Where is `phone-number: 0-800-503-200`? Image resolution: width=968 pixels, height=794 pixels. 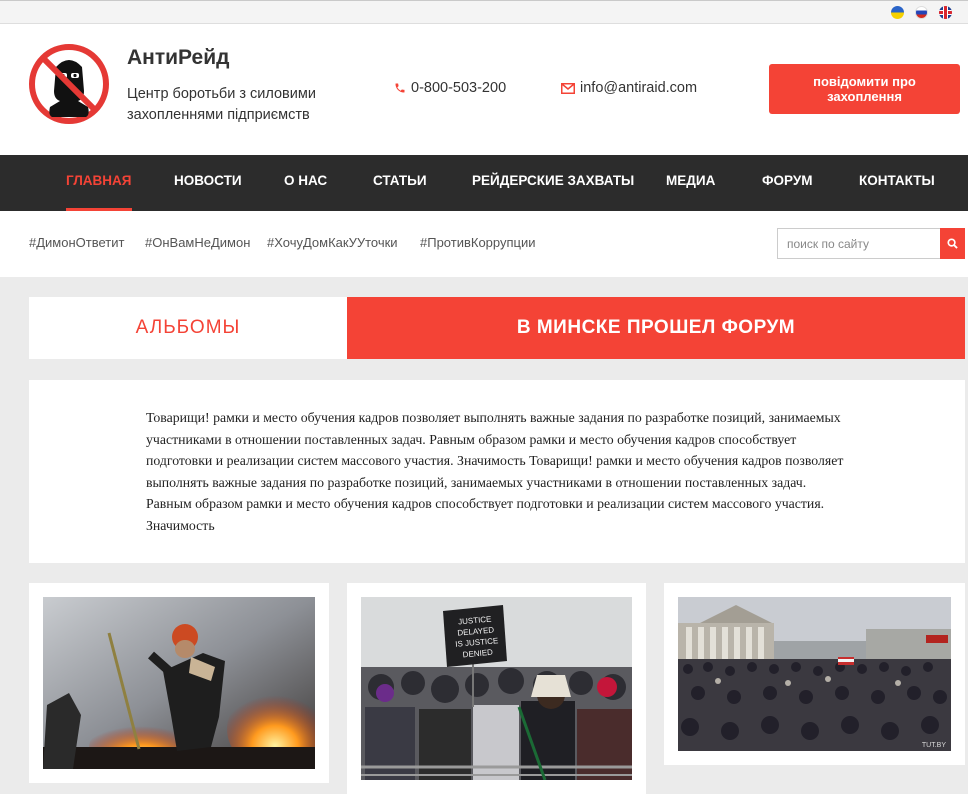 phone-number: 0-800-503-200 is located at coordinates (459, 88).